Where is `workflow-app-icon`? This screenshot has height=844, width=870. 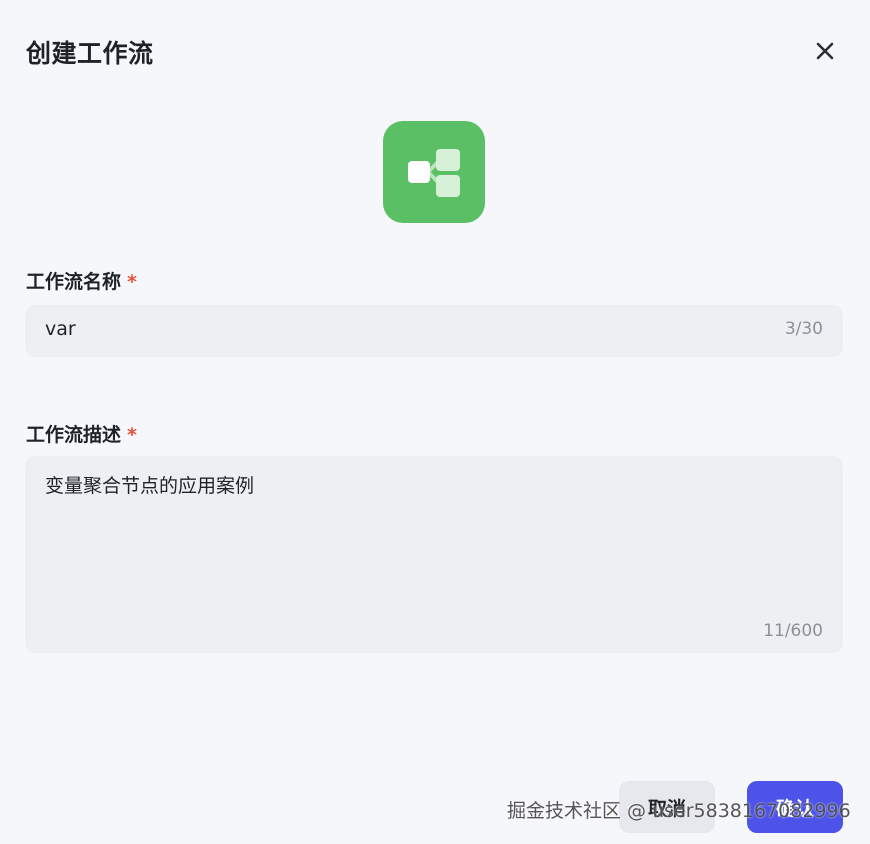
workflow-app-icon is located at coordinates (434, 172).